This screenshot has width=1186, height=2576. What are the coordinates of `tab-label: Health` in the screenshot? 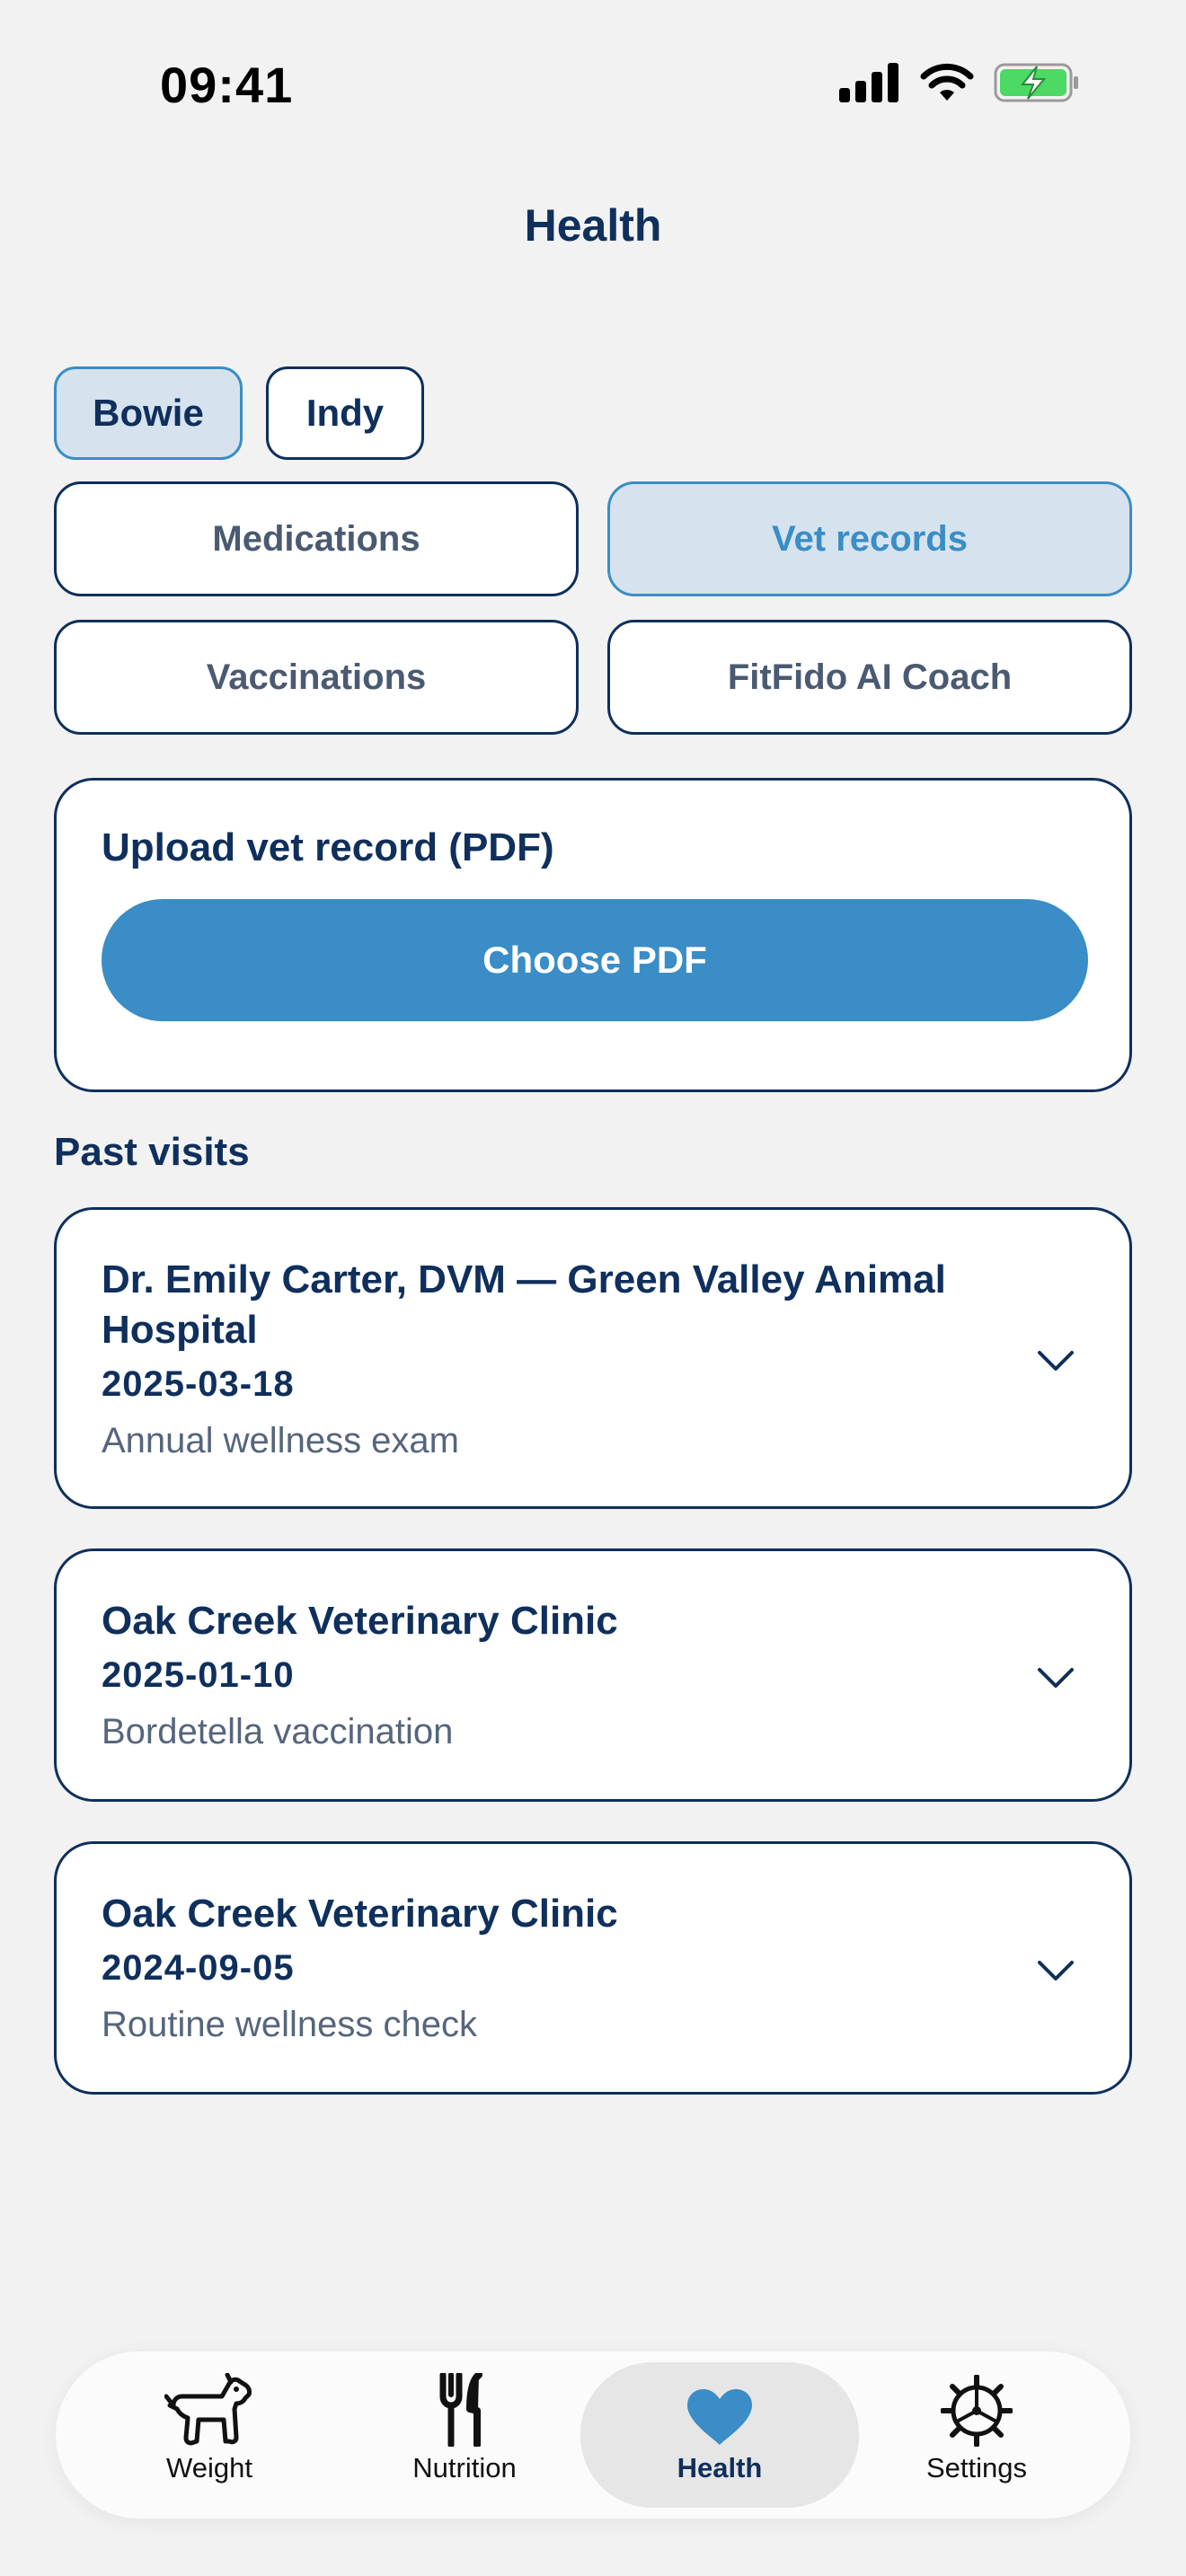 It's located at (720, 2467).